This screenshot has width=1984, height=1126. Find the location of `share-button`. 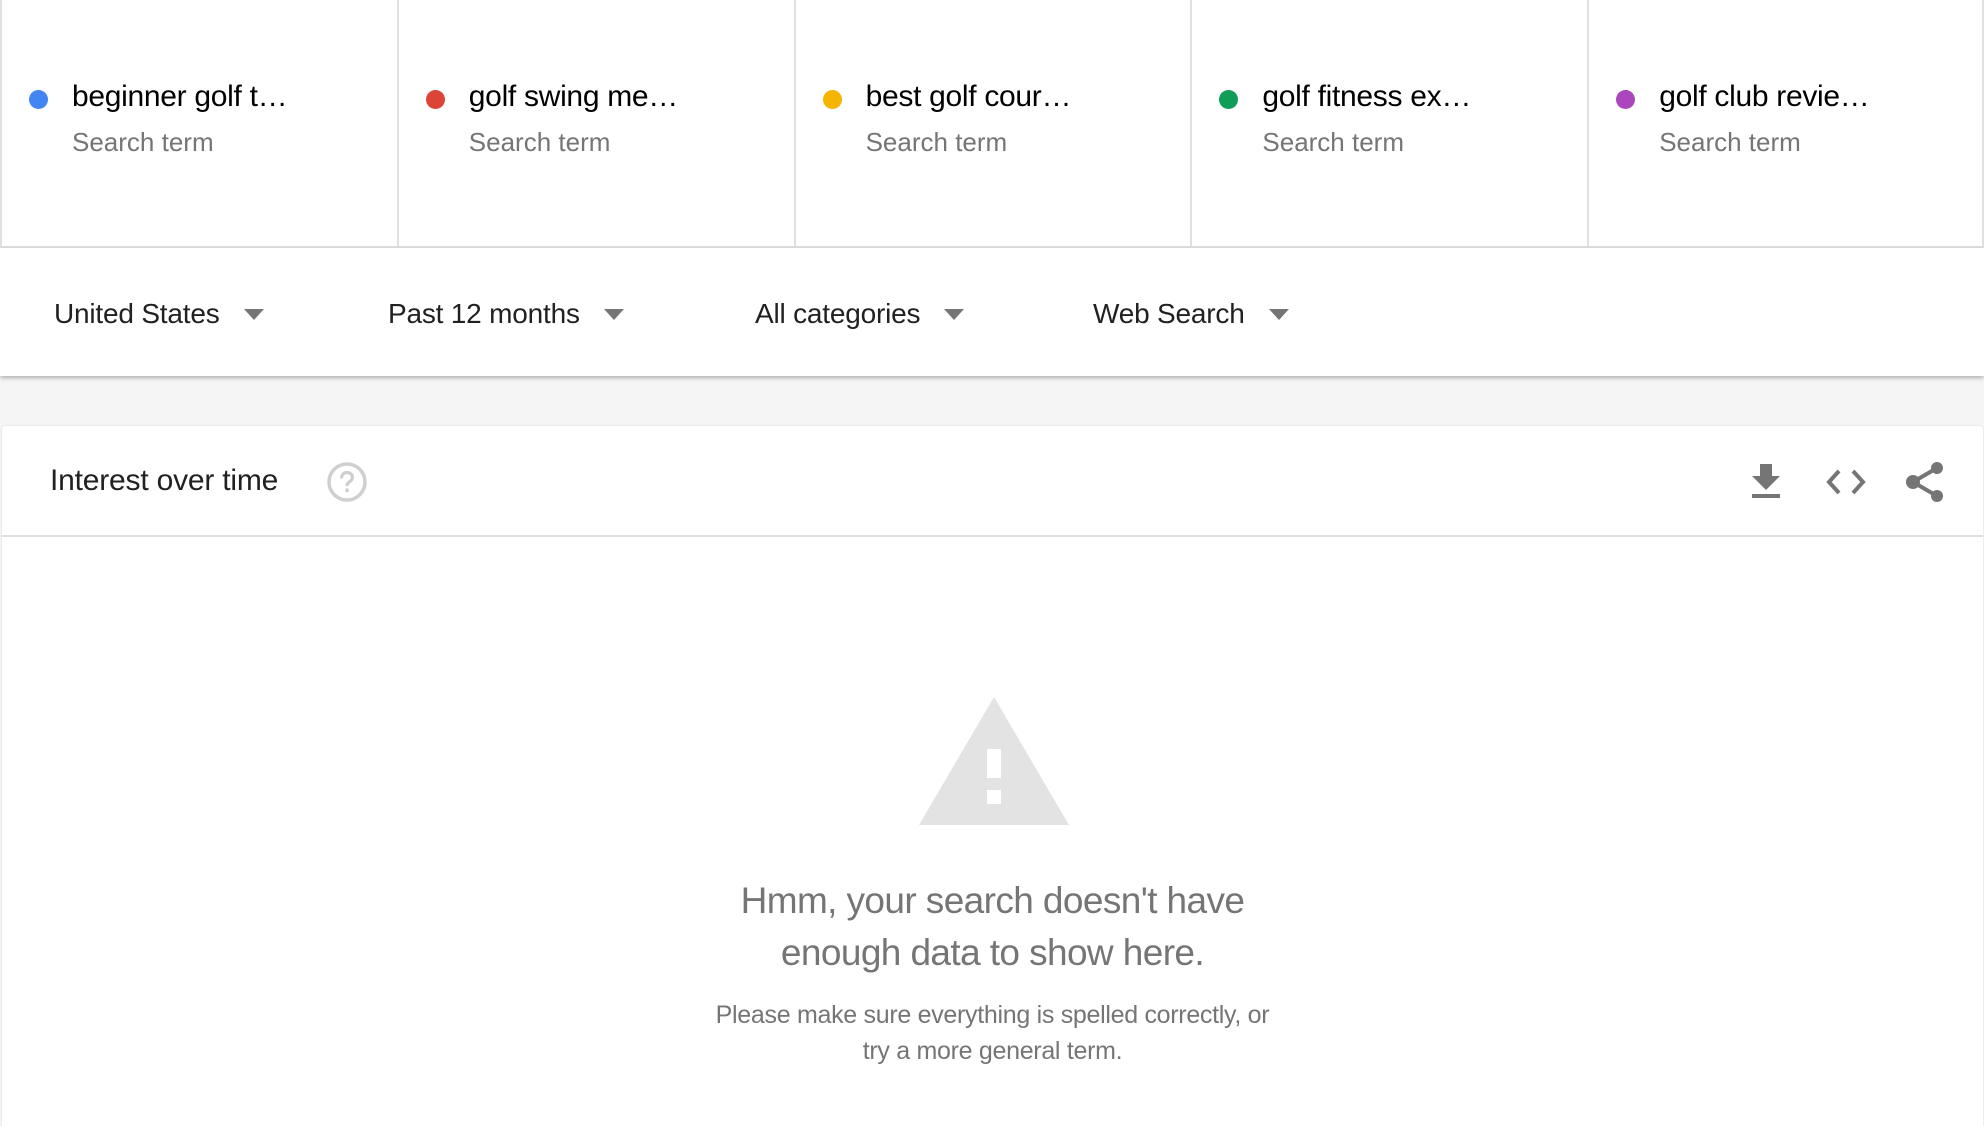

share-button is located at coordinates (1925, 482).